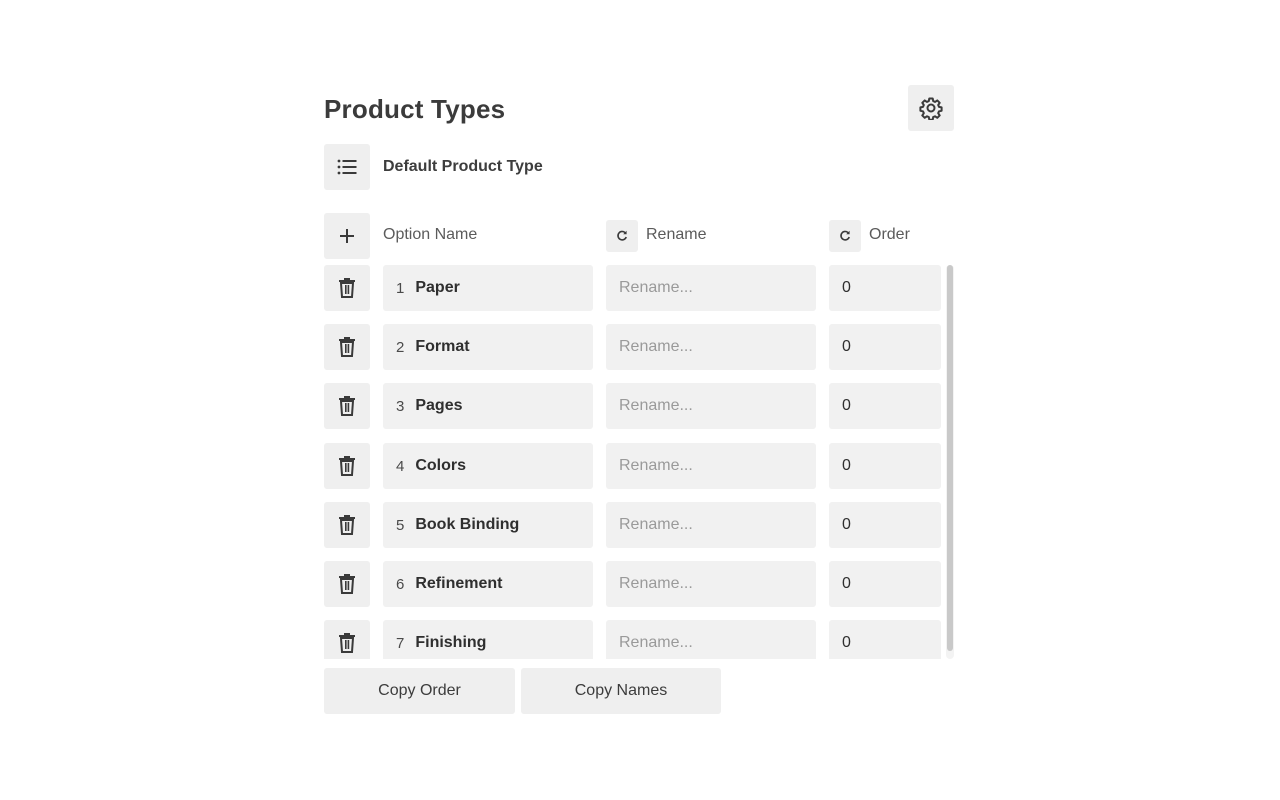  I want to click on option-row: 4 Colors, so click(634, 466).